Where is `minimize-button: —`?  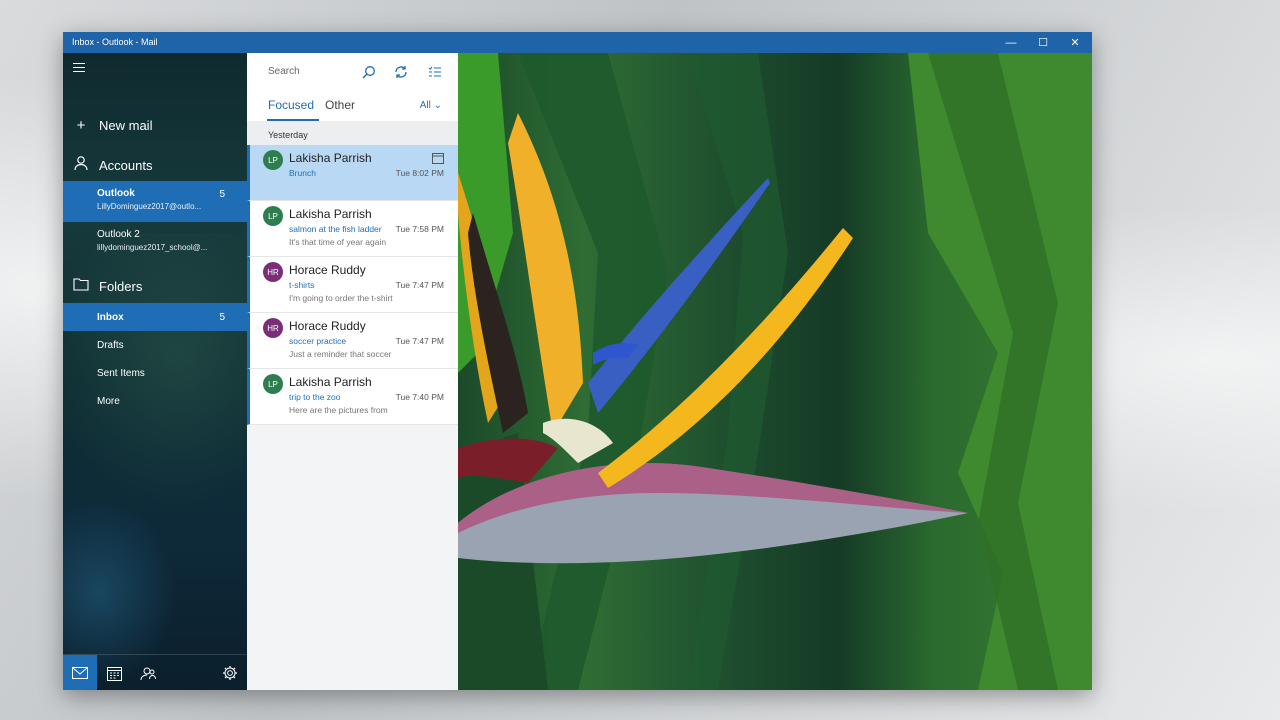
minimize-button: — is located at coordinates (1011, 42).